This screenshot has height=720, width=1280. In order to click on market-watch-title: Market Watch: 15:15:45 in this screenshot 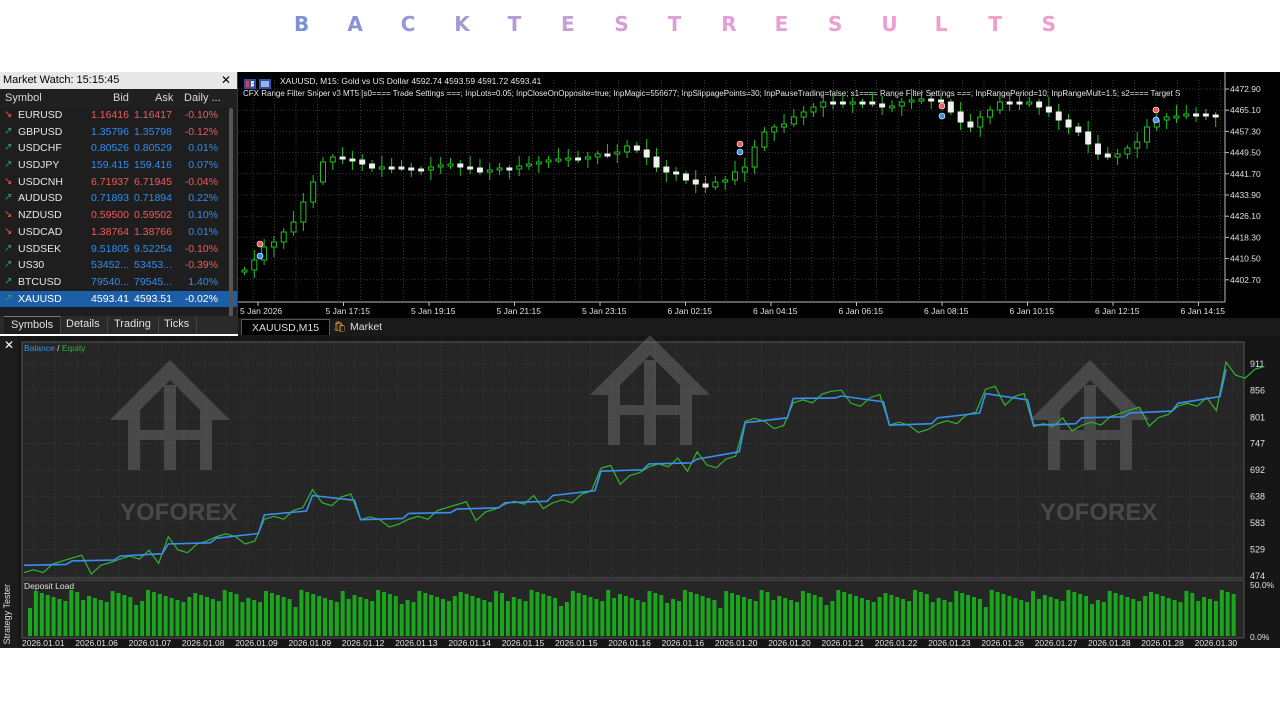, I will do `click(61, 80)`.